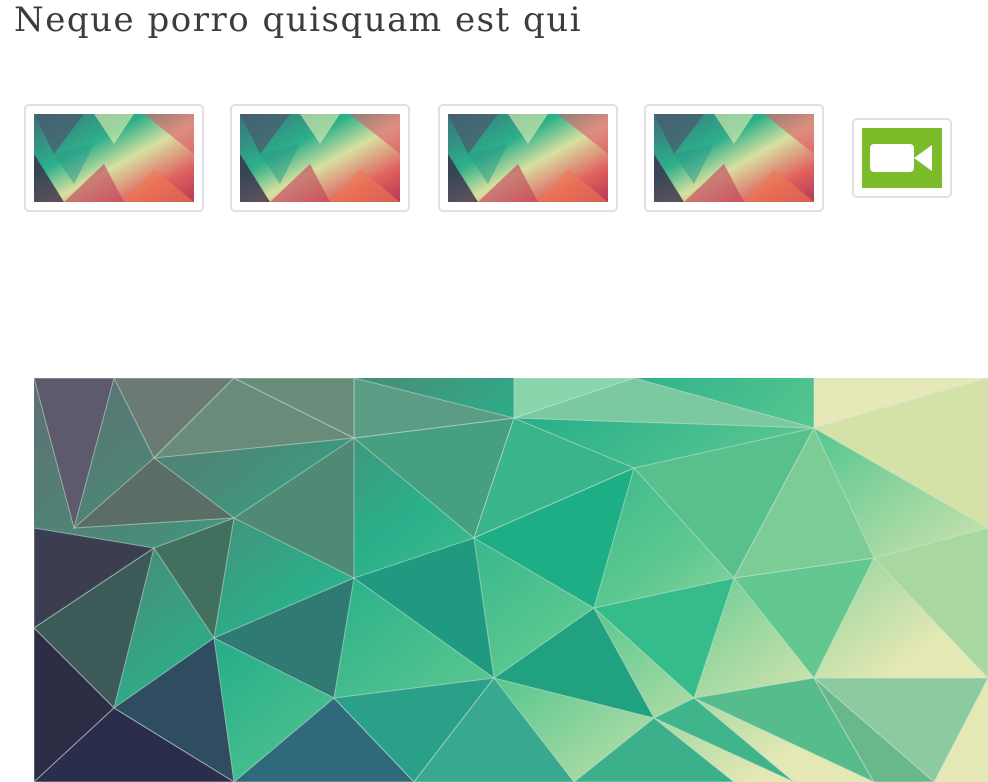  I want to click on product-title: Neque porro quisquam est qui, so click(298, 20).